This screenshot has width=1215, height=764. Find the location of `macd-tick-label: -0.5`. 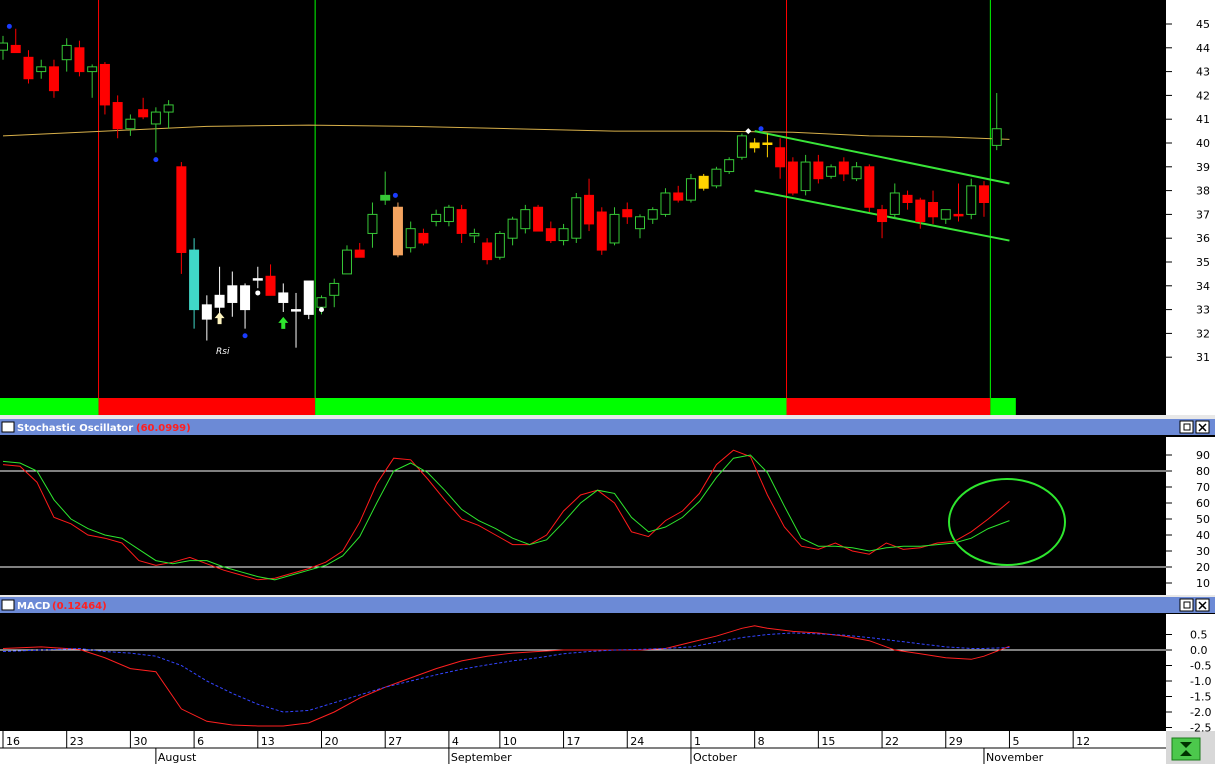

macd-tick-label: -0.5 is located at coordinates (1200, 666).